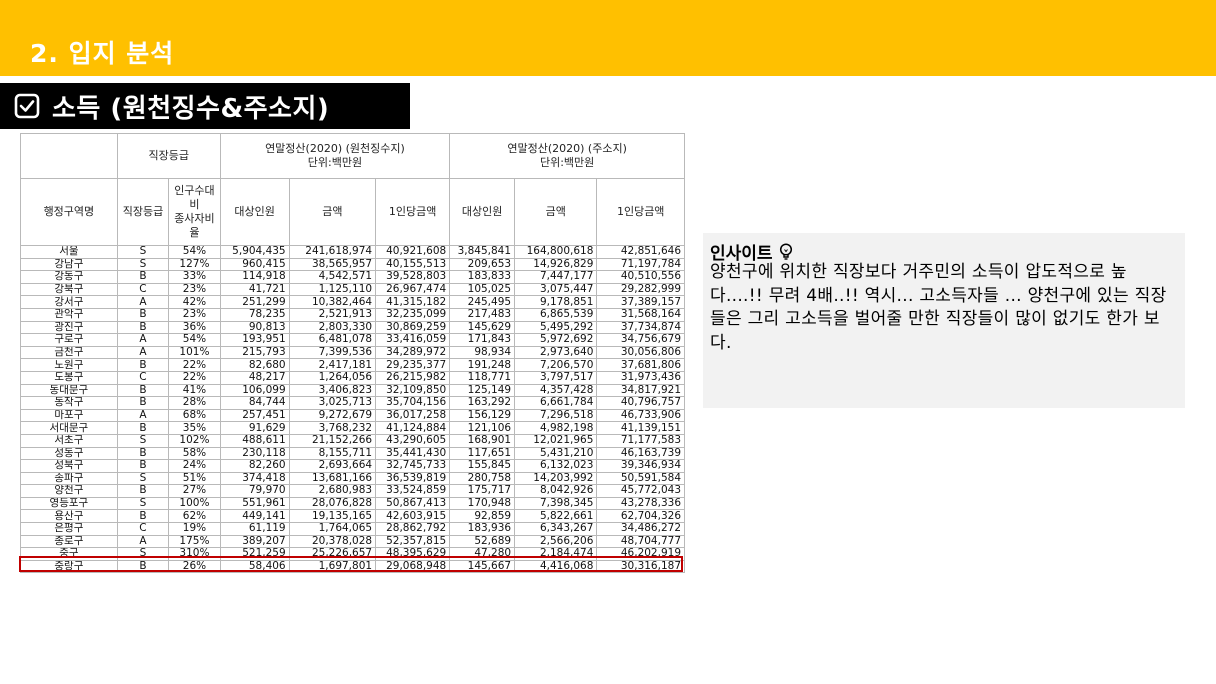 This screenshot has height=684, width=1216. Describe the element at coordinates (332, 491) in the screenshot. I see `table-cell: 2,680,983` at that location.